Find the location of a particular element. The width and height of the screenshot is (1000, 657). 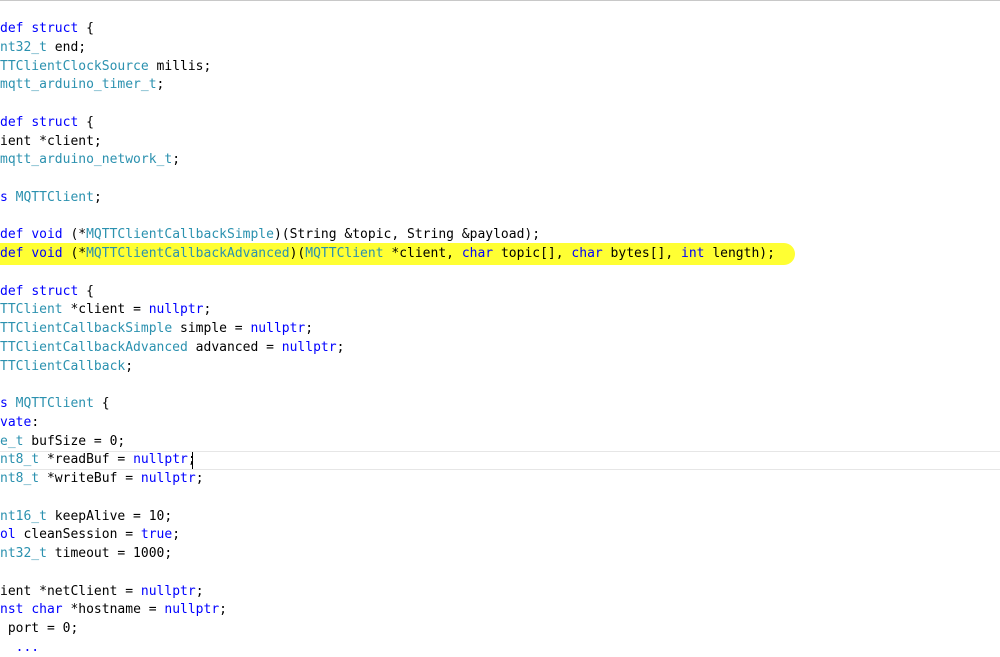

type-token: mqtt_arduino_timer_t is located at coordinates (78, 85).